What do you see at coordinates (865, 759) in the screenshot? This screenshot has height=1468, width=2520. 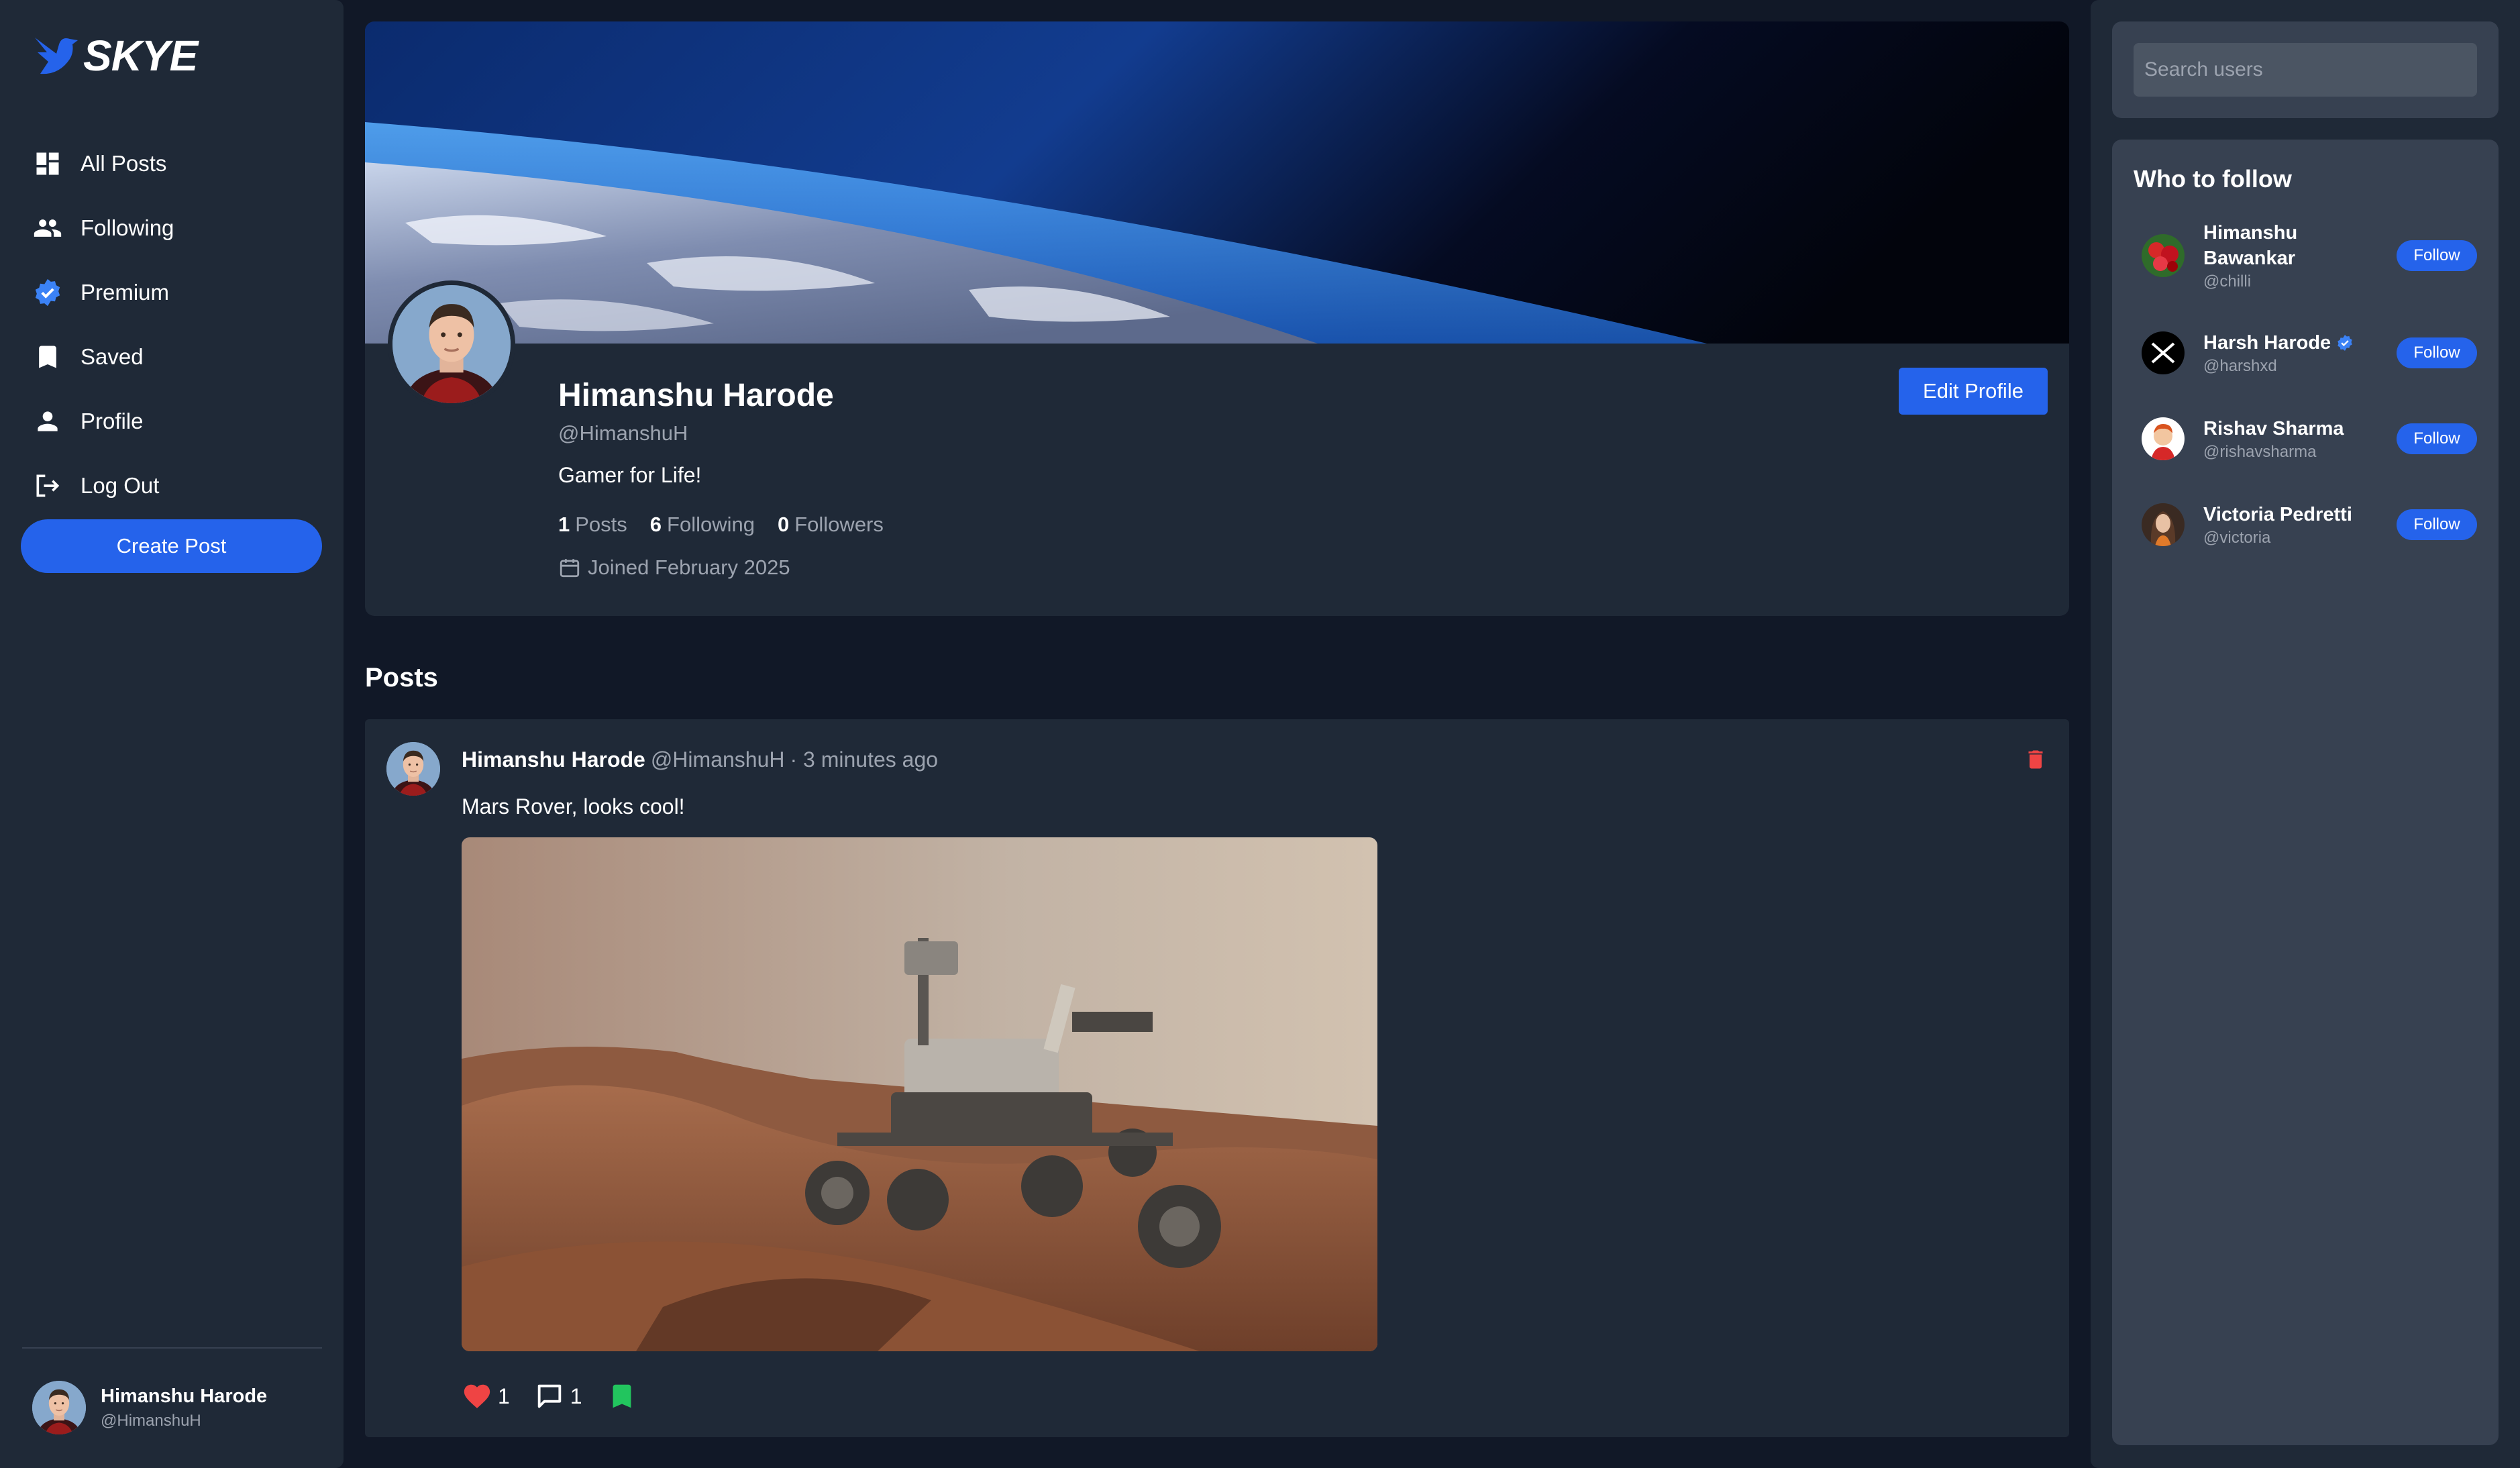 I see `post-timestamp: · 3 minutes ago` at bounding box center [865, 759].